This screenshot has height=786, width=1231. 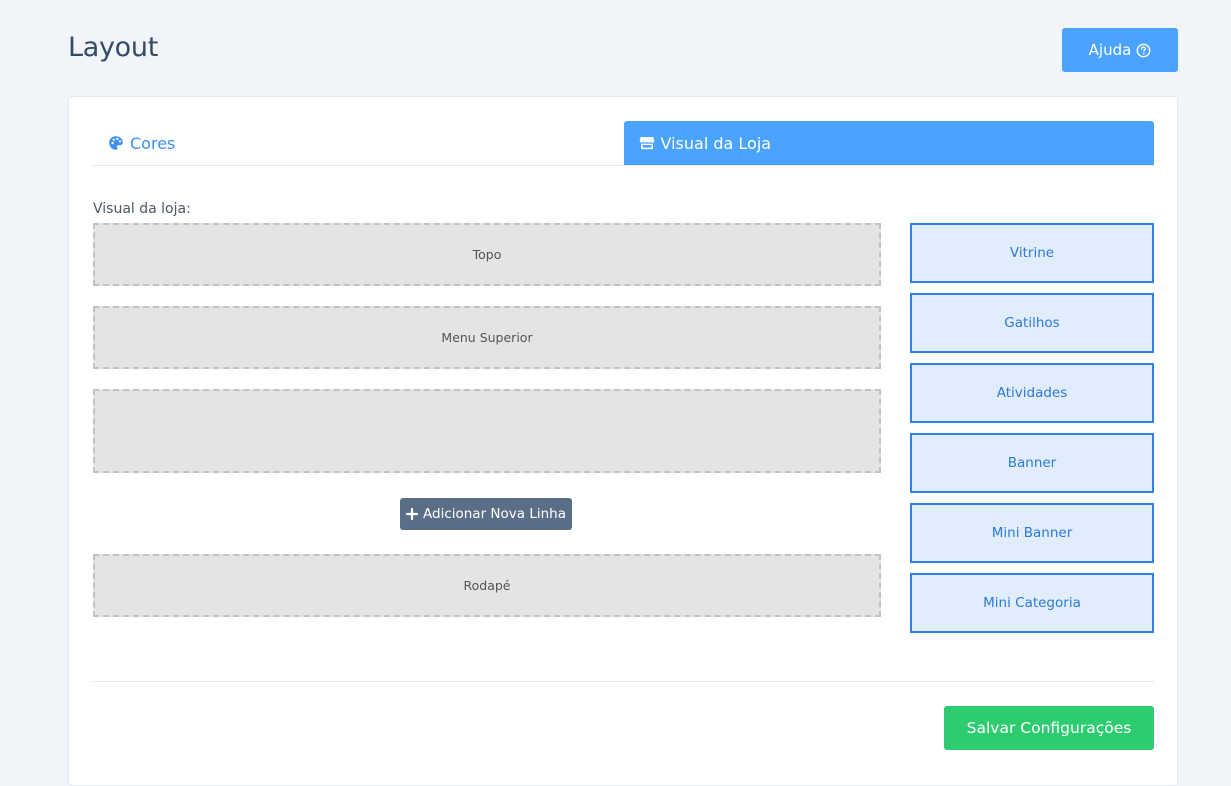 I want to click on slot-topo: Topo, so click(x=487, y=254).